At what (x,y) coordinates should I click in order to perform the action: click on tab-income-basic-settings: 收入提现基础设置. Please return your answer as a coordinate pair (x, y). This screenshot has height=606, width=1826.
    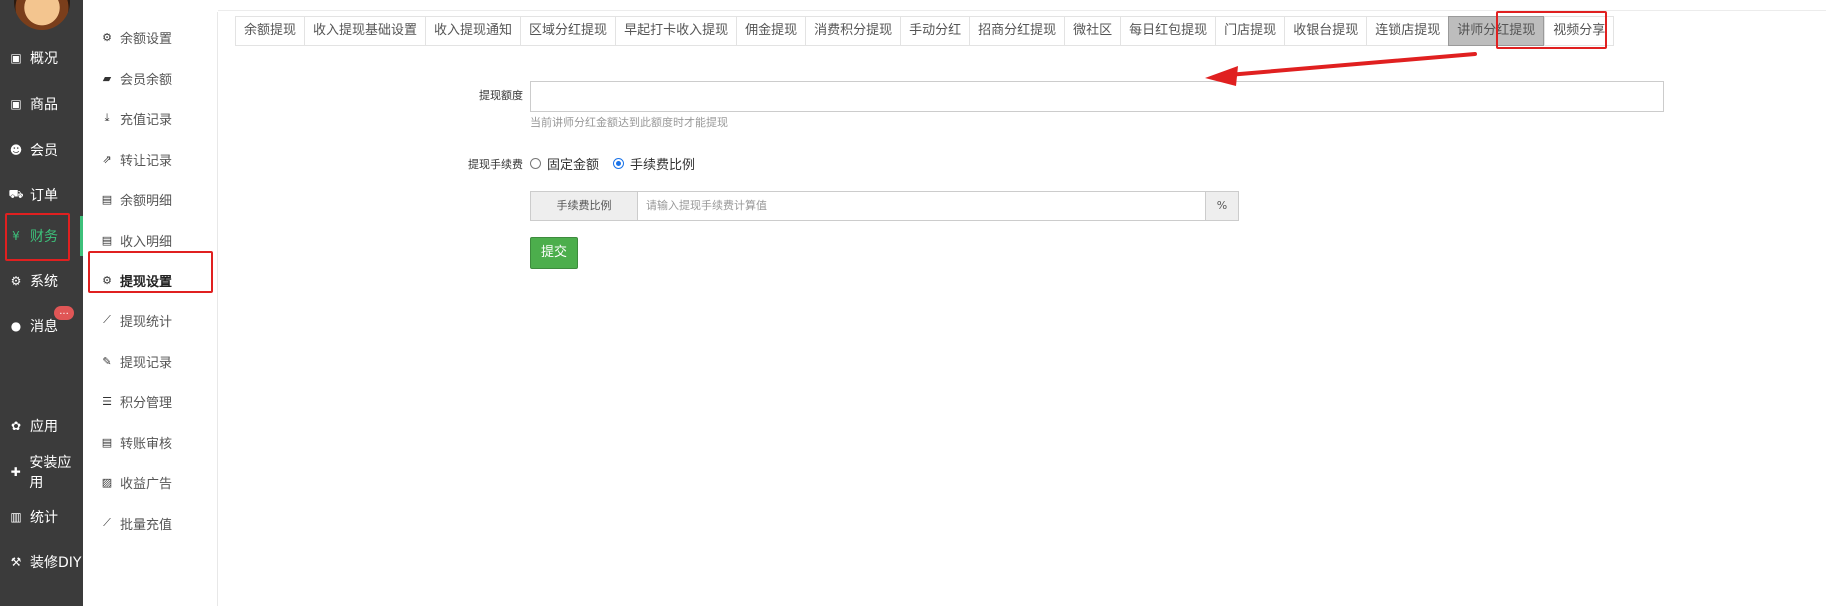
    Looking at the image, I should click on (365, 31).